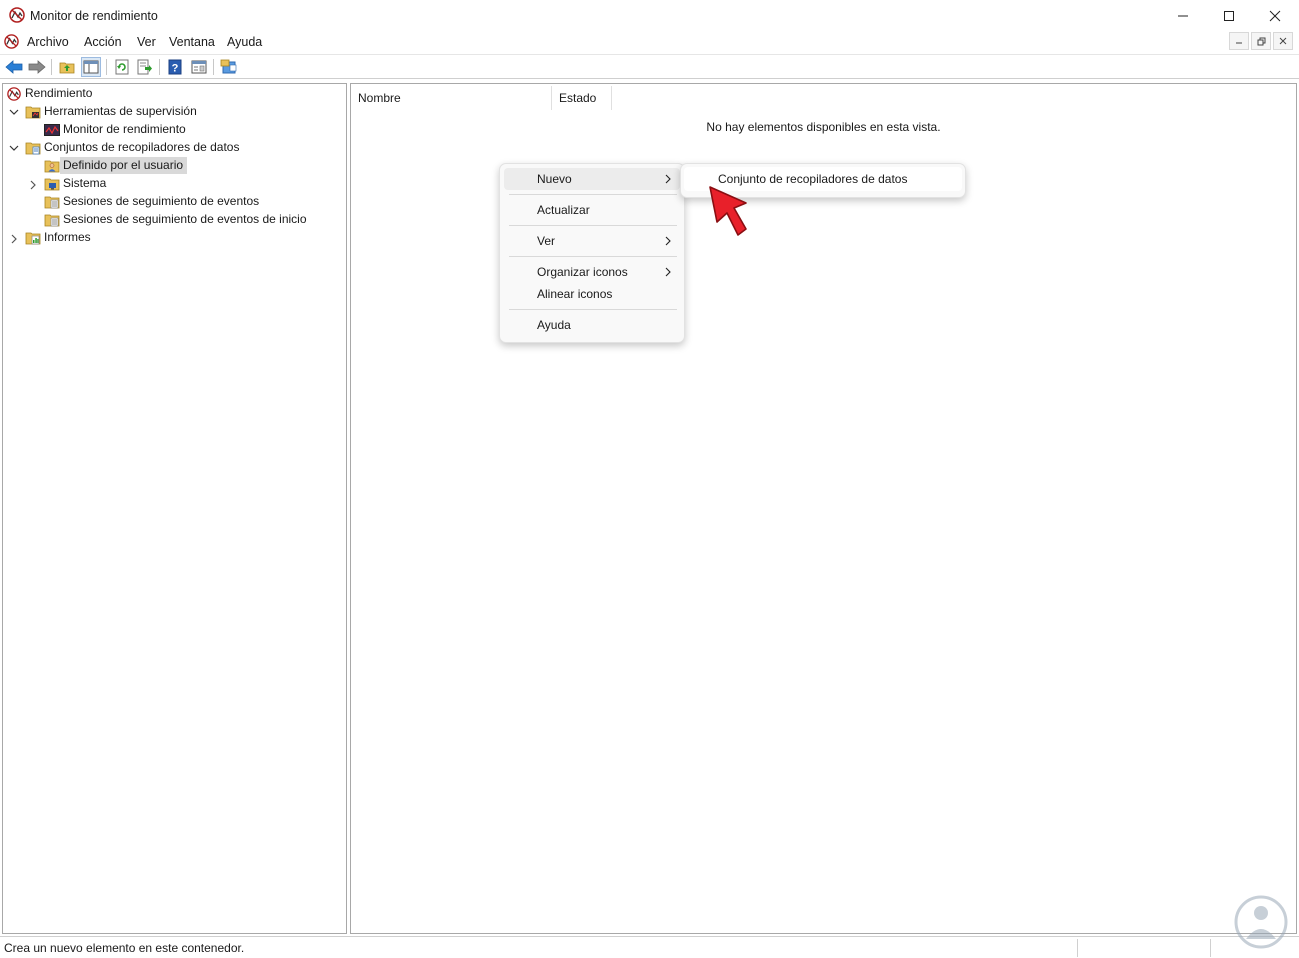  What do you see at coordinates (1261, 922) in the screenshot?
I see `watermark-logo-icon` at bounding box center [1261, 922].